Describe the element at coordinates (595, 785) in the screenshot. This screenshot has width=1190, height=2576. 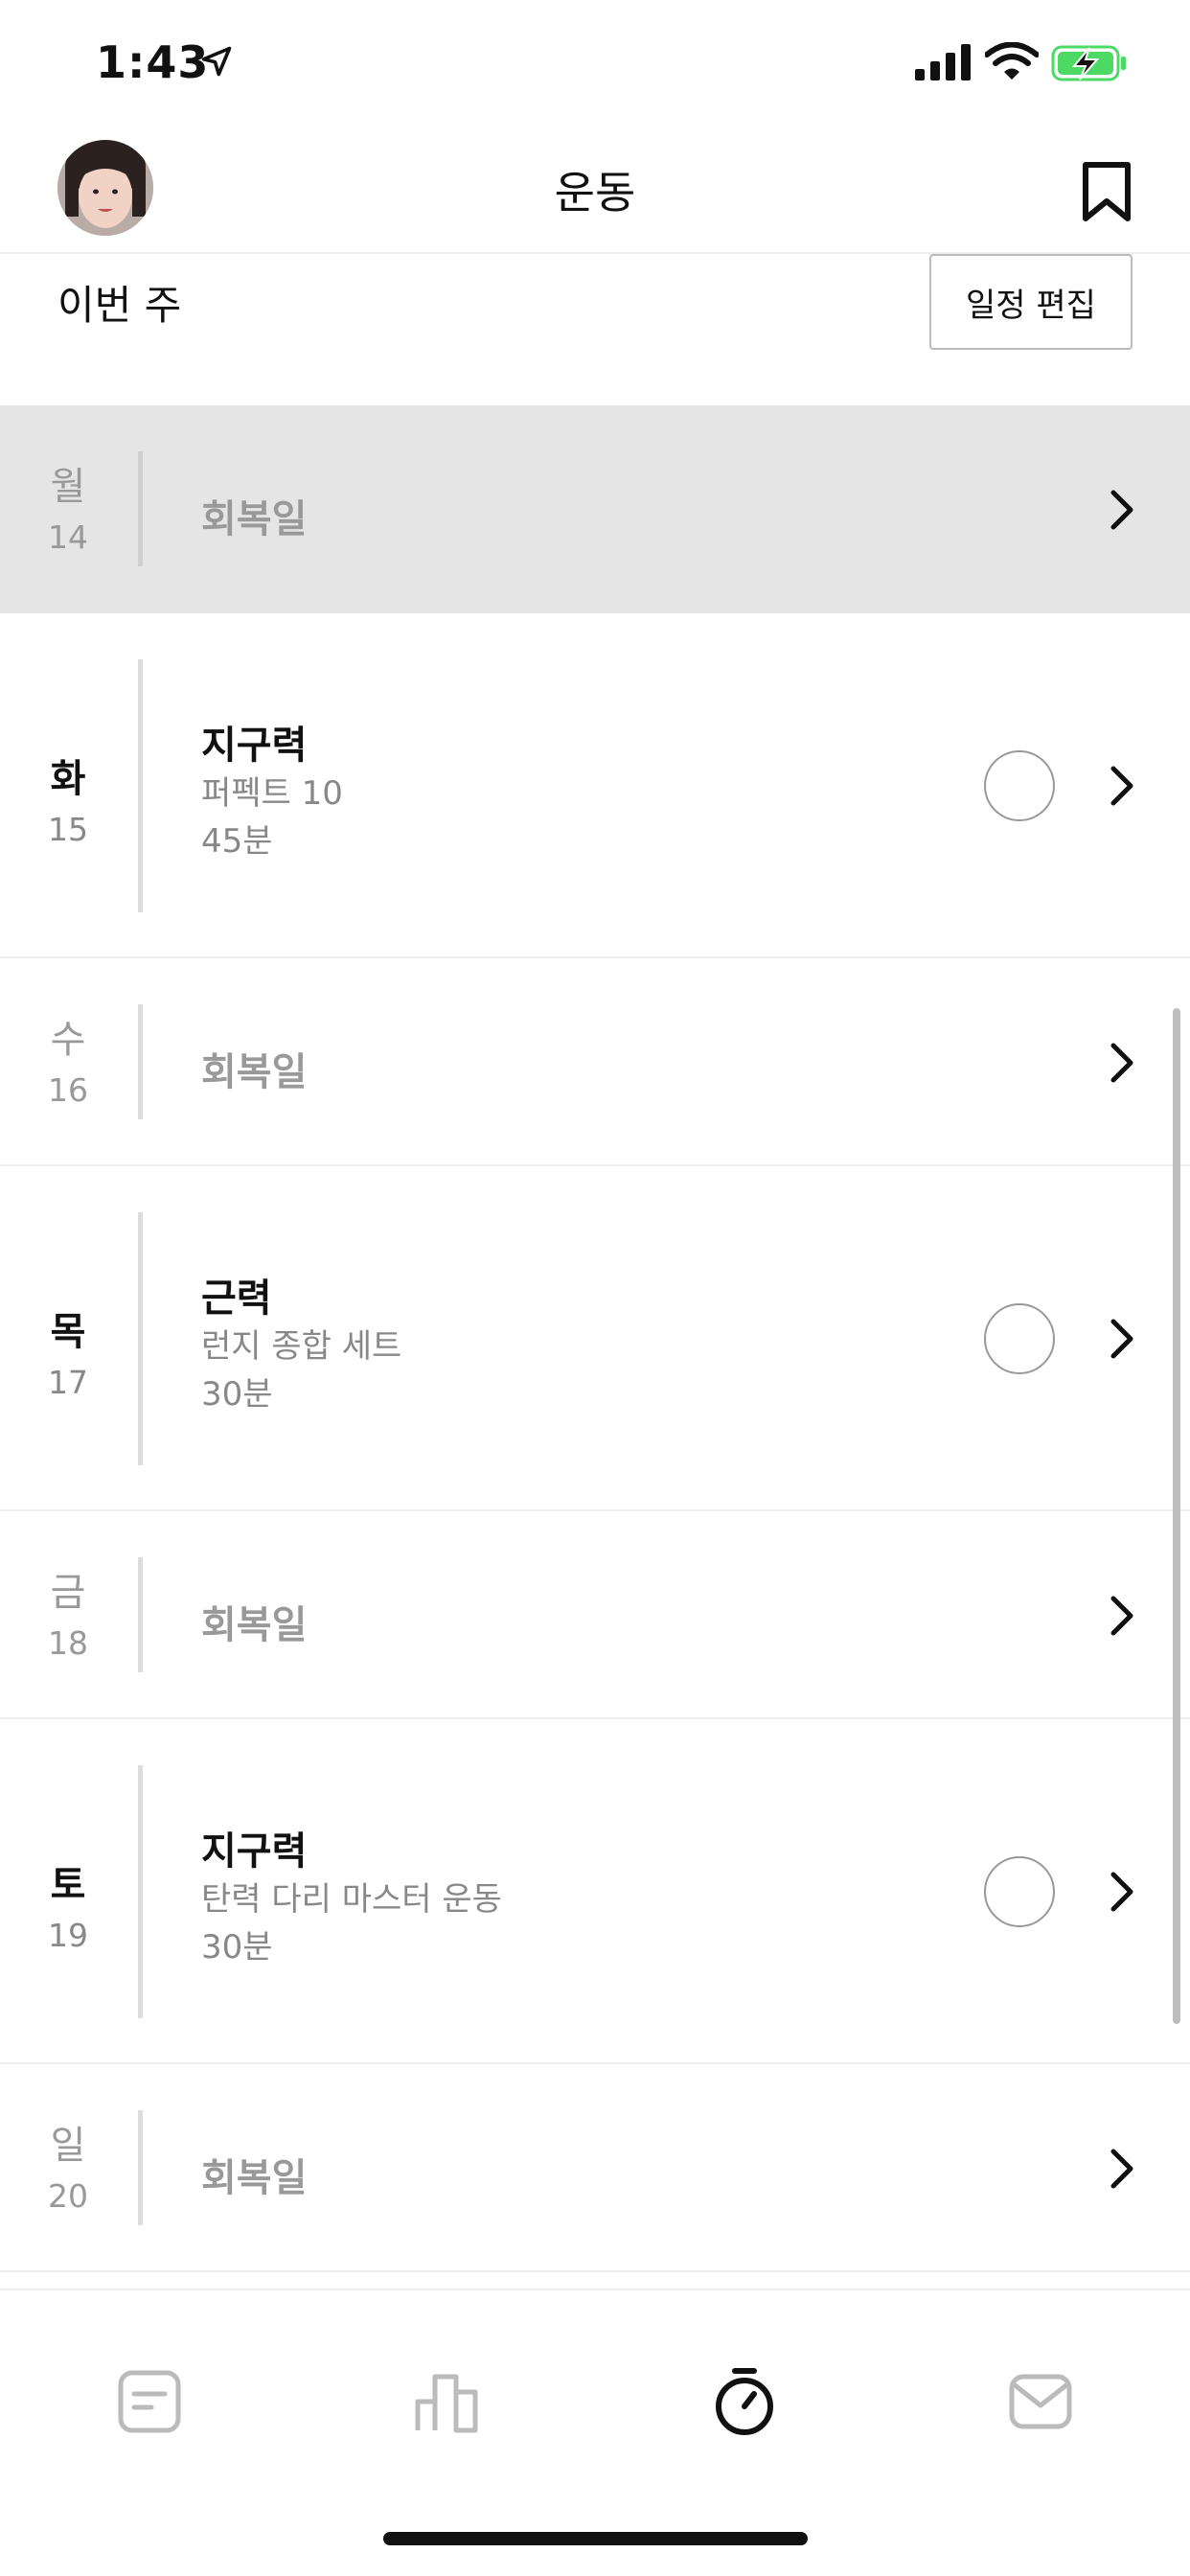
I see `day-row-tue: 화 15 지구력 퍼펙트 10 45분` at that location.